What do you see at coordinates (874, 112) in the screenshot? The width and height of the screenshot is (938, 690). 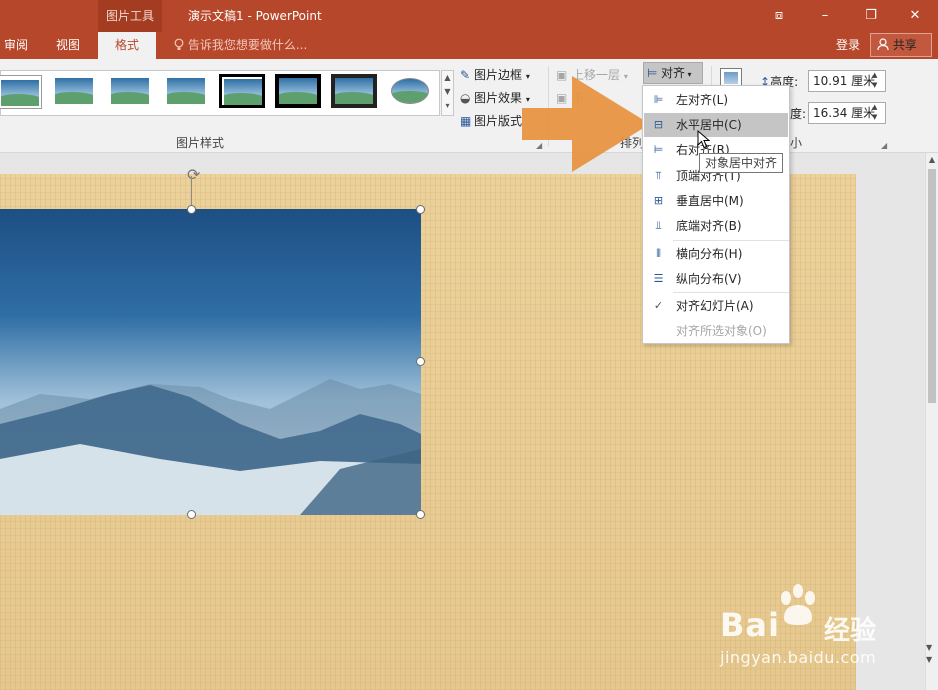 I see `width-spinner-icon: ▲ ▼` at bounding box center [874, 112].